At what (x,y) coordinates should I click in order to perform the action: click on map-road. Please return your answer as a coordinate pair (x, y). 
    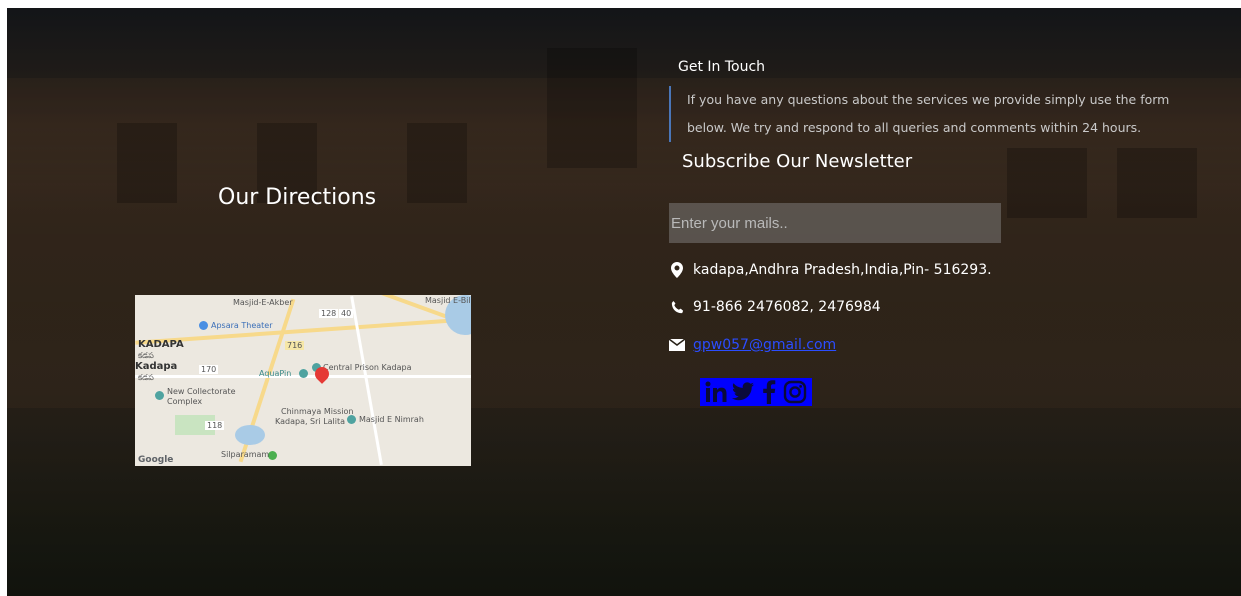
    Looking at the image, I should click on (366, 380).